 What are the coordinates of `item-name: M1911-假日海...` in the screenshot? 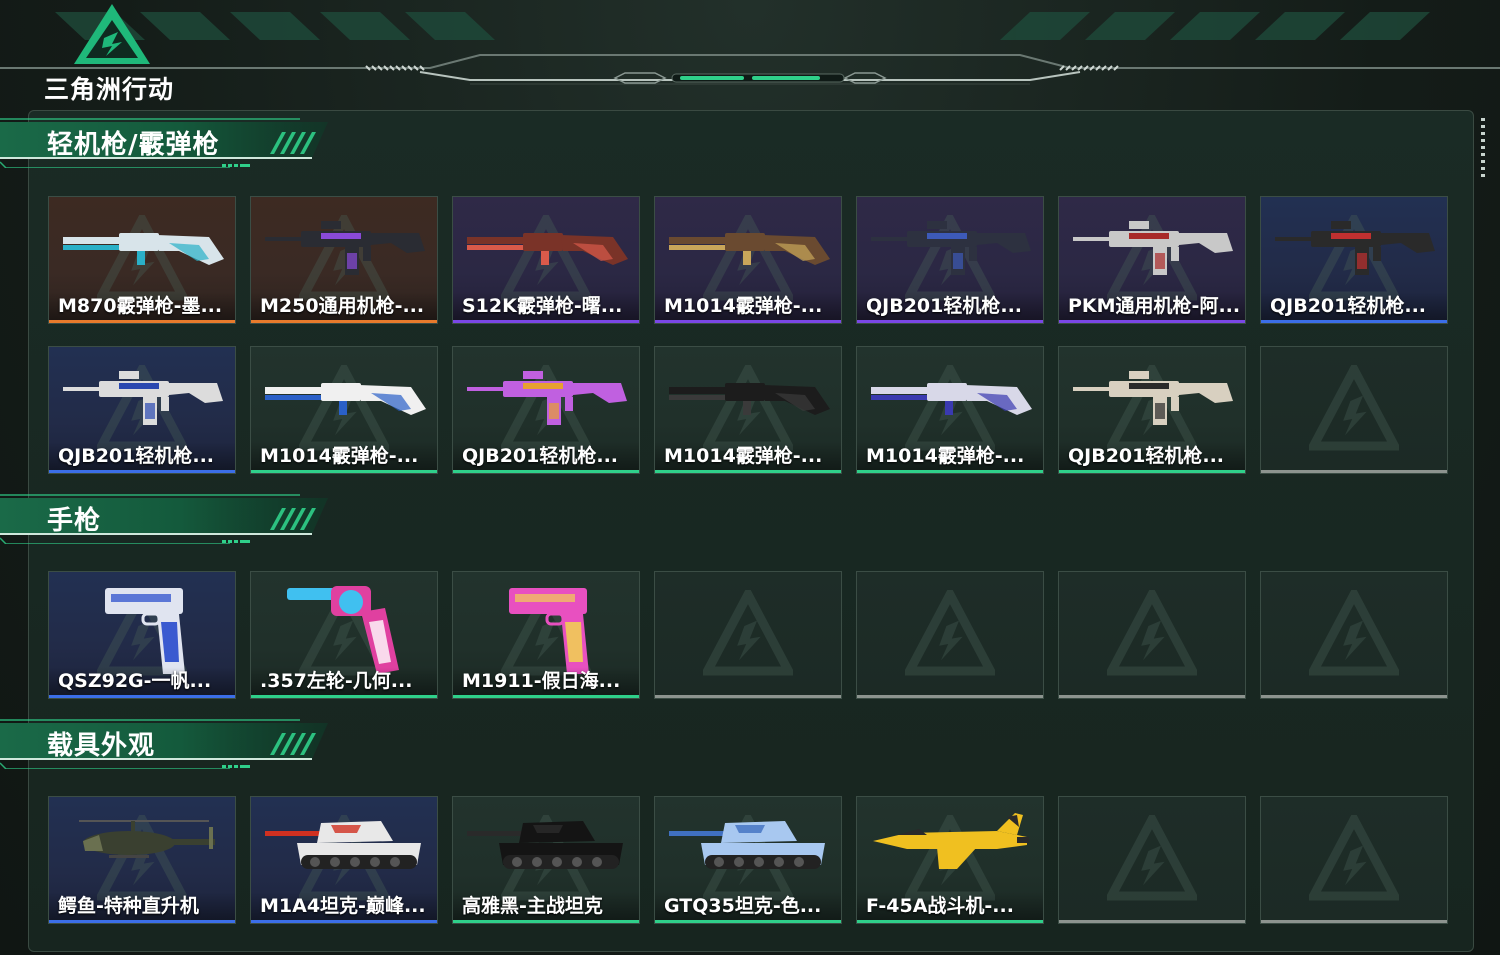 It's located at (546, 681).